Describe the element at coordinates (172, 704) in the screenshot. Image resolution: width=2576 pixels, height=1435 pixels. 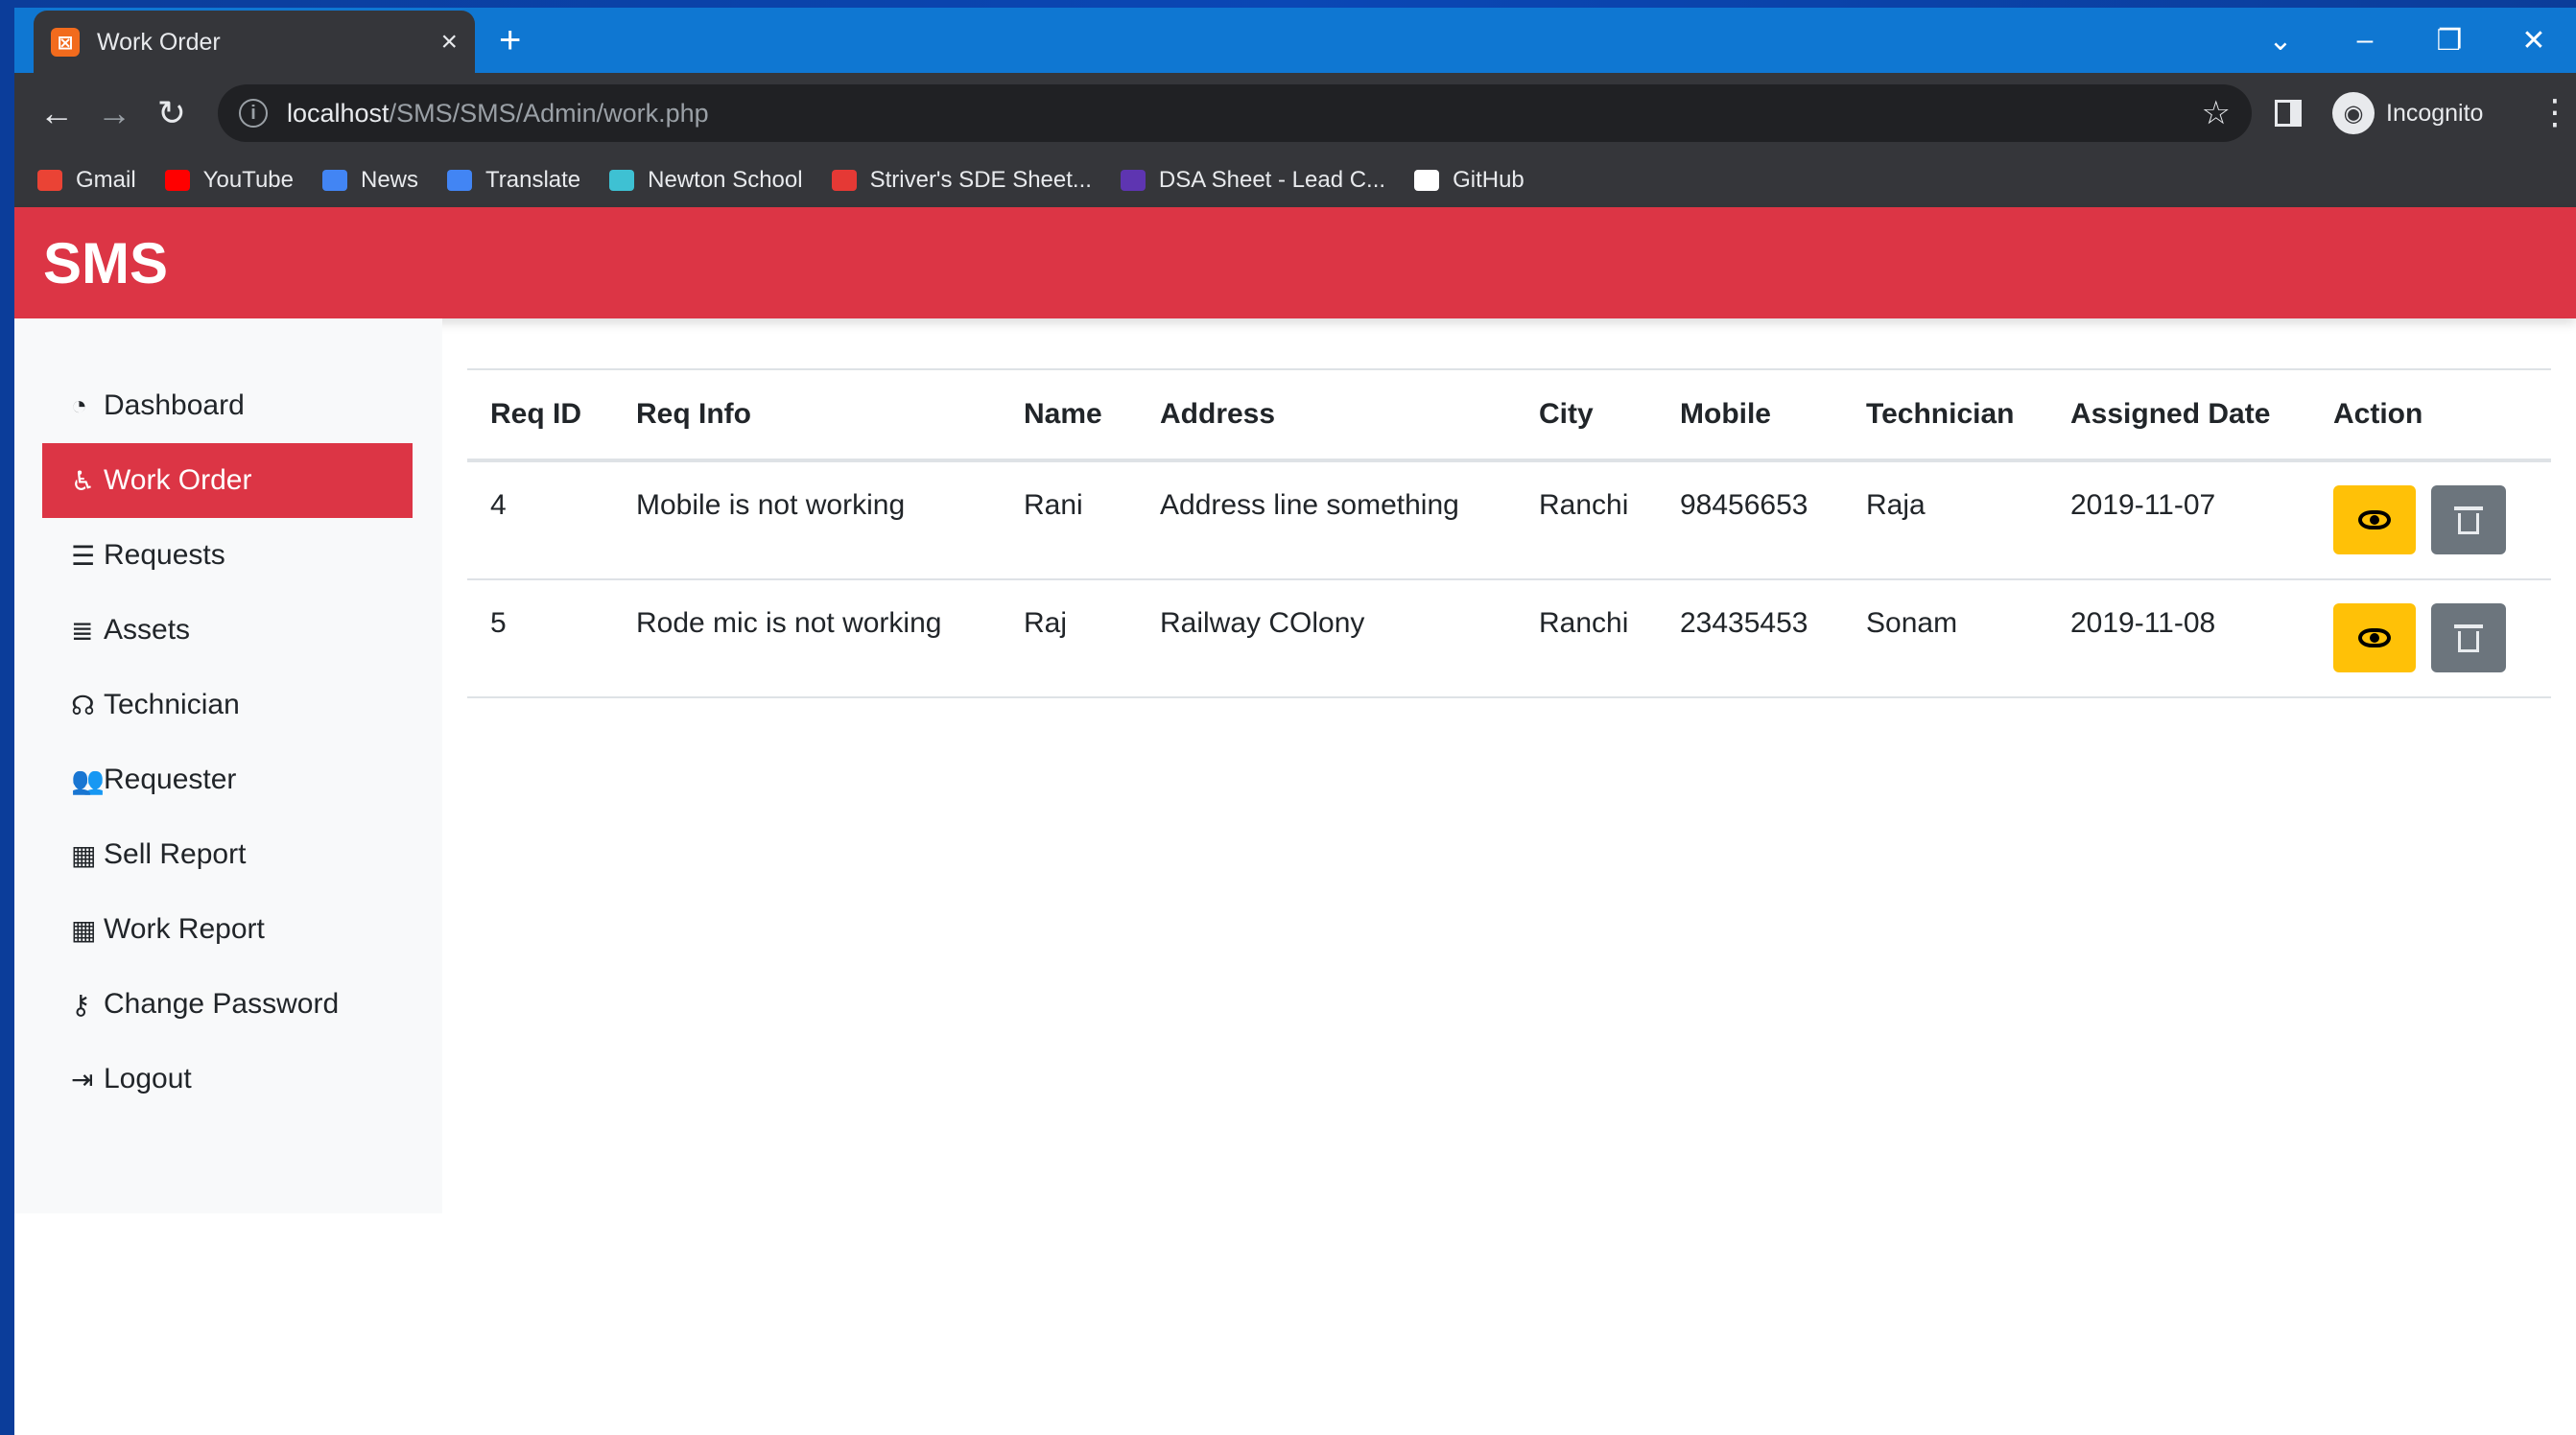
I see `sidebar-item-label: Technician` at that location.